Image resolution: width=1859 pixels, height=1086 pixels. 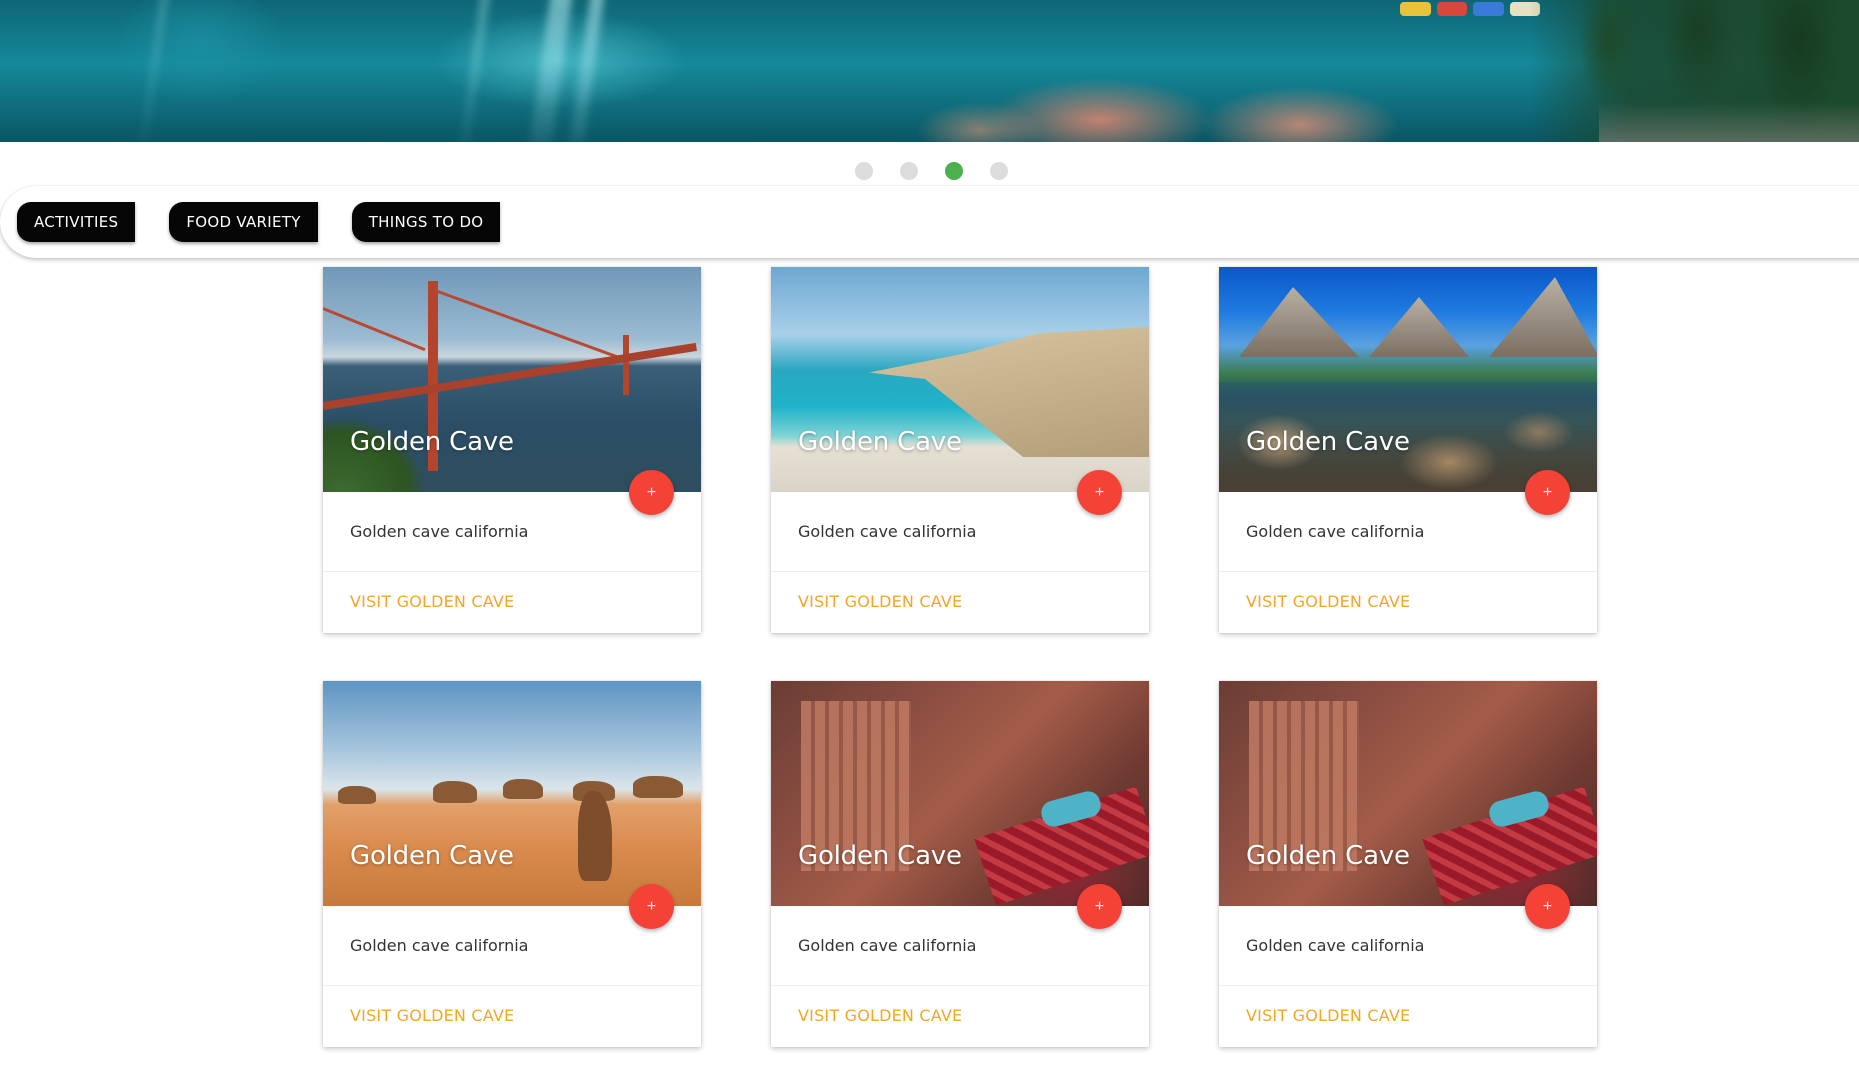 What do you see at coordinates (929, 71) in the screenshot?
I see `hero-banner-image` at bounding box center [929, 71].